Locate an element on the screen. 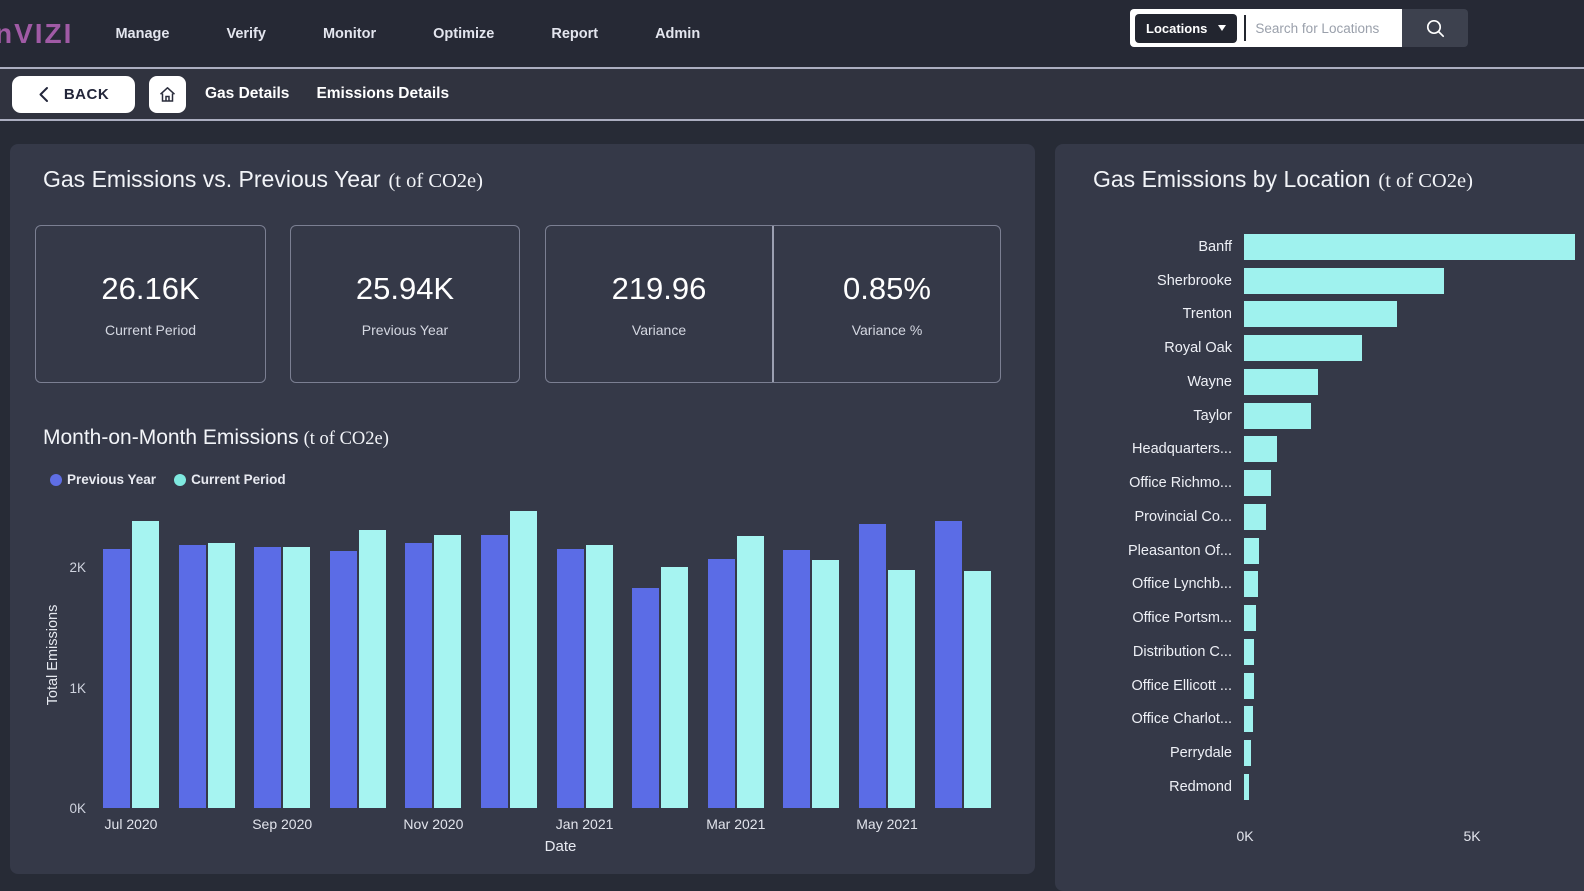 This screenshot has height=891, width=1584. search-button is located at coordinates (1435, 28).